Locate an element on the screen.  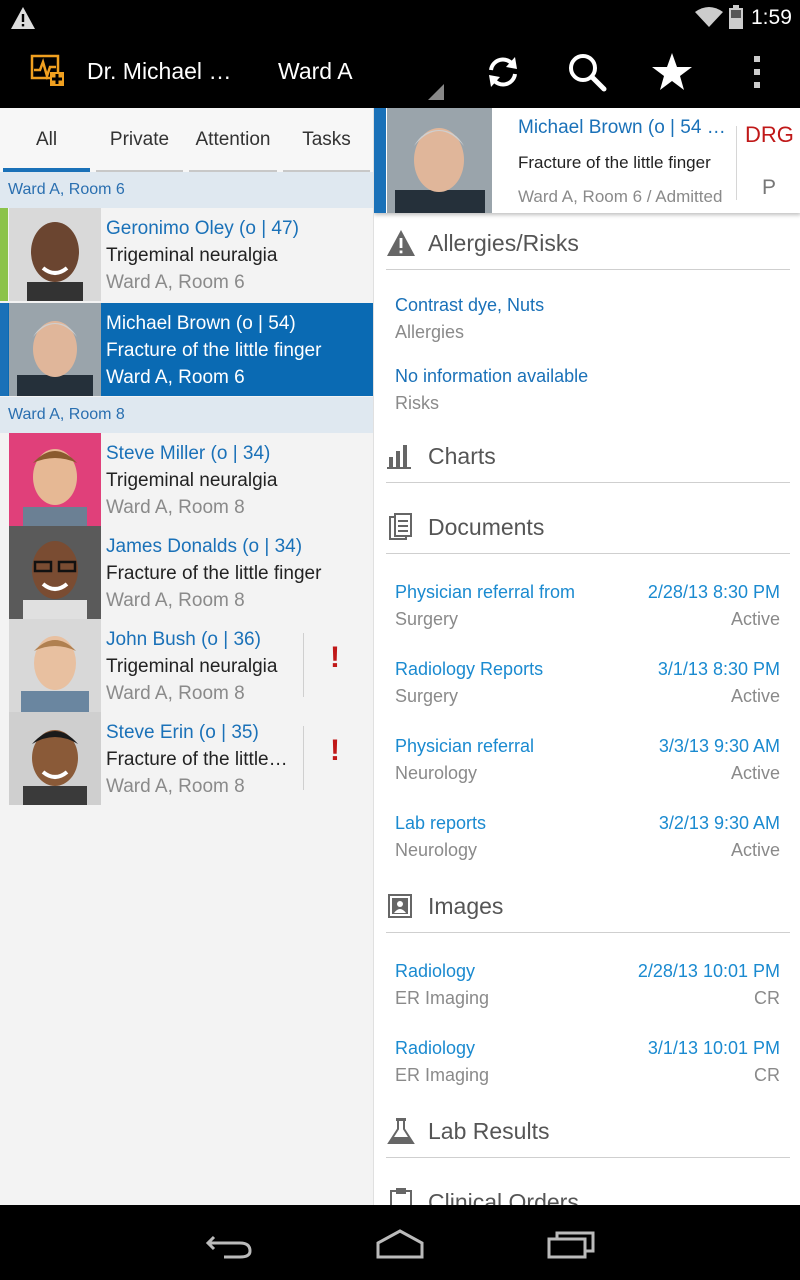
refresh-icon is located at coordinates (503, 72).